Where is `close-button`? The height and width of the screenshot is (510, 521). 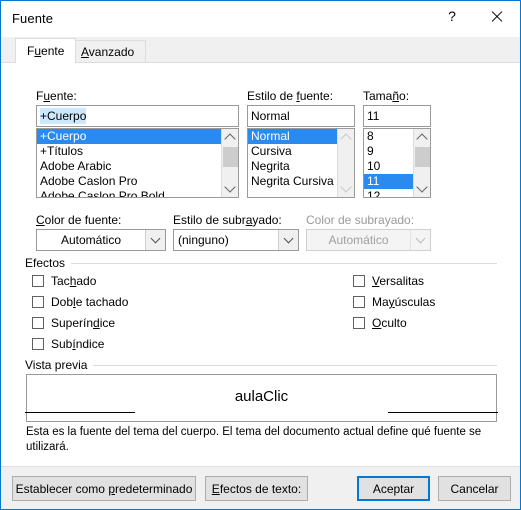
close-button is located at coordinates (496, 16).